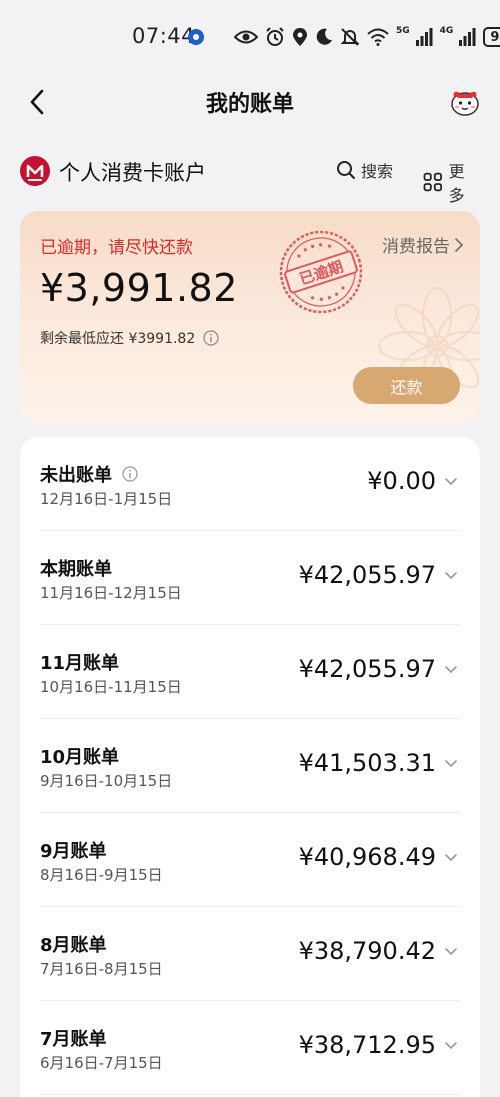 This screenshot has width=500, height=1097. I want to click on more-button: 更多, so click(451, 182).